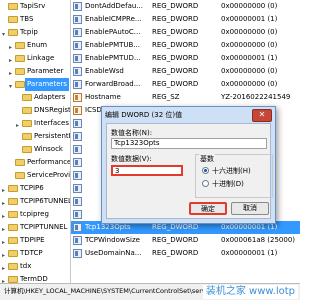 This screenshot has width=320, height=300. I want to click on tree-item: Winsock, so click(35, 149).